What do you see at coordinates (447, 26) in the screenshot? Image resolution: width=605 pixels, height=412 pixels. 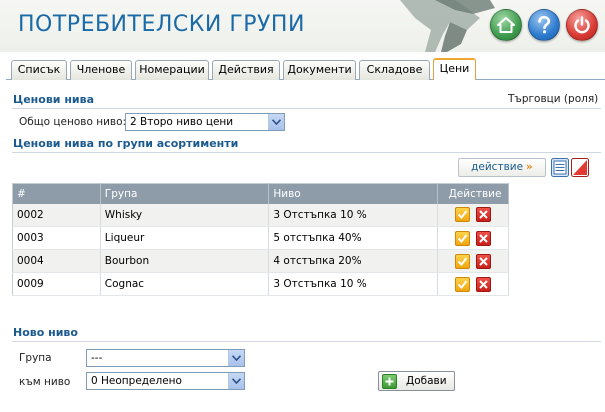 I see `bird-logo-icon` at bounding box center [447, 26].